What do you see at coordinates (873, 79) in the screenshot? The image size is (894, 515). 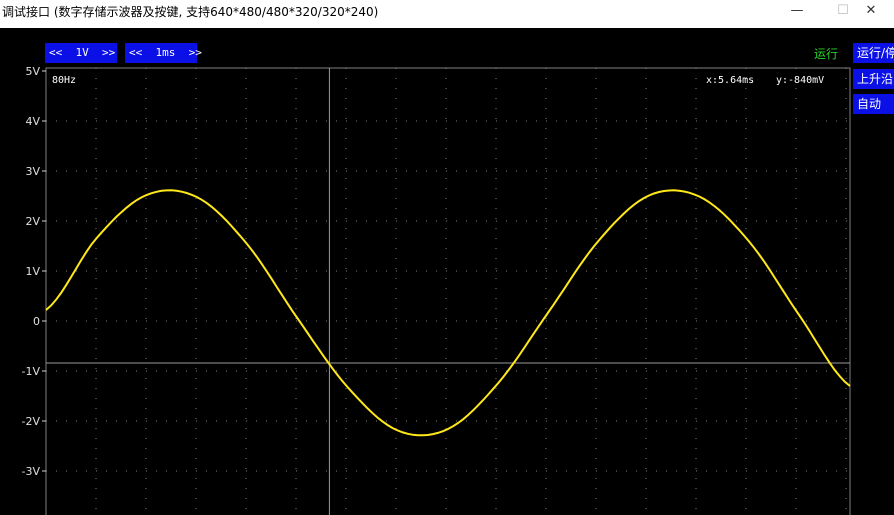 I see `rising-edge-button: 上升沿` at bounding box center [873, 79].